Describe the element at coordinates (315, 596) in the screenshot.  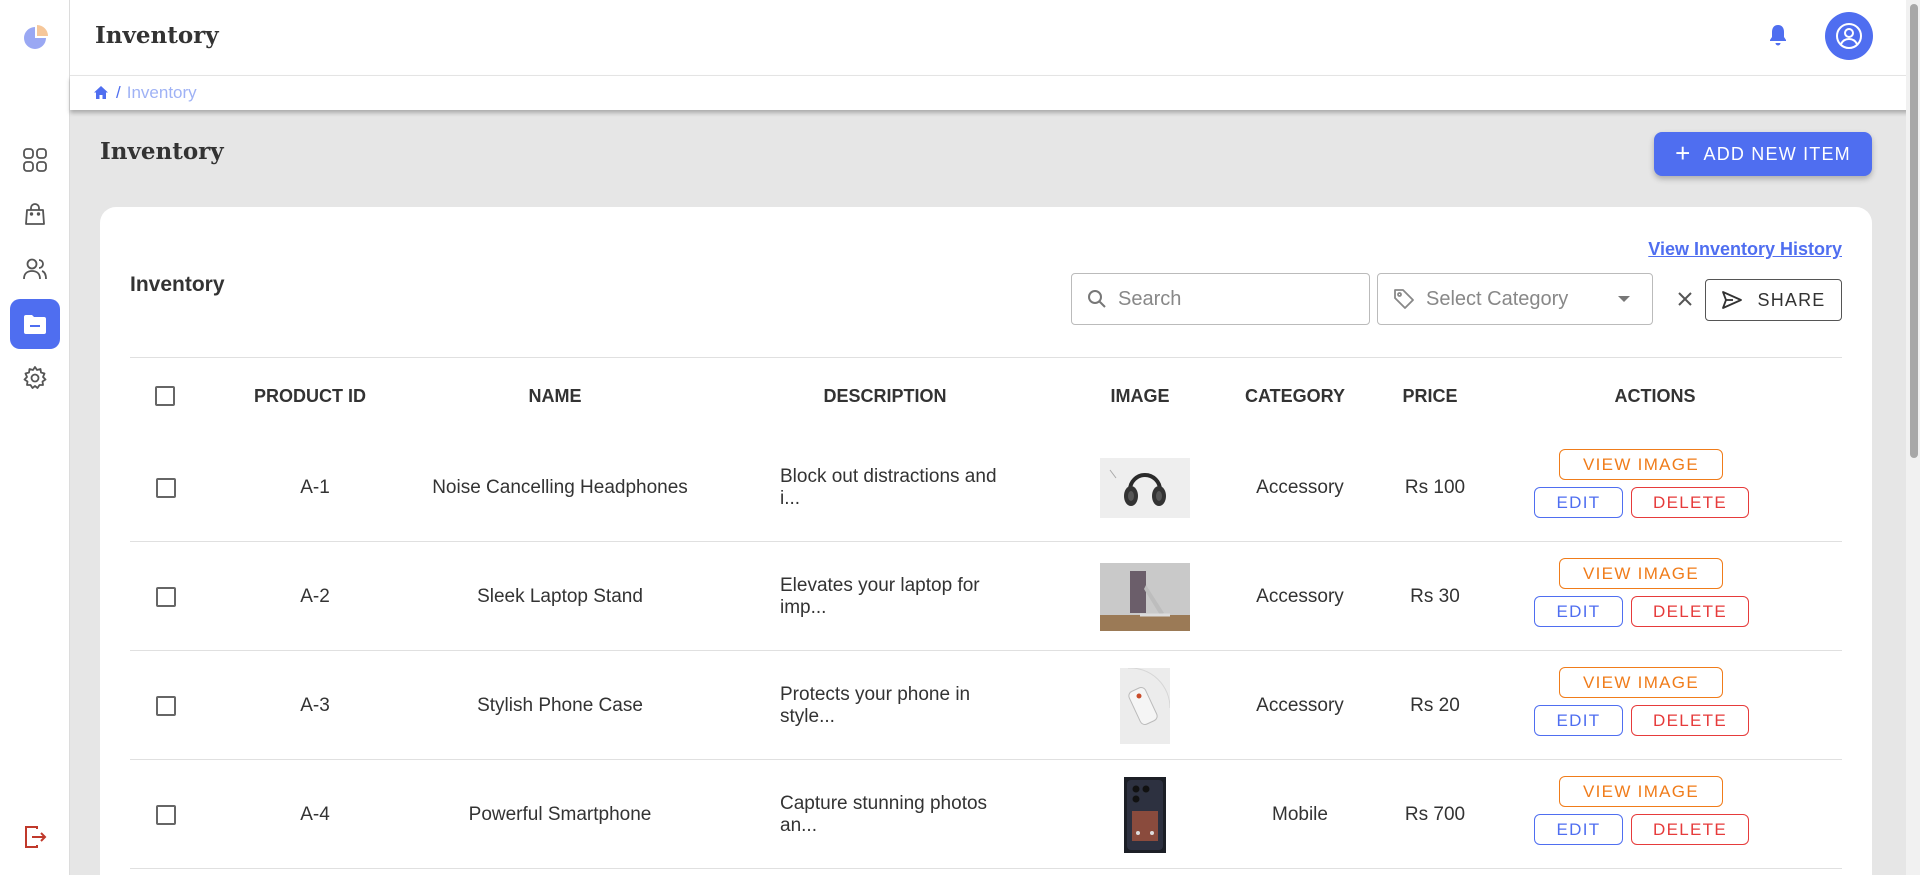
I see `product-id-cell: A-2` at that location.